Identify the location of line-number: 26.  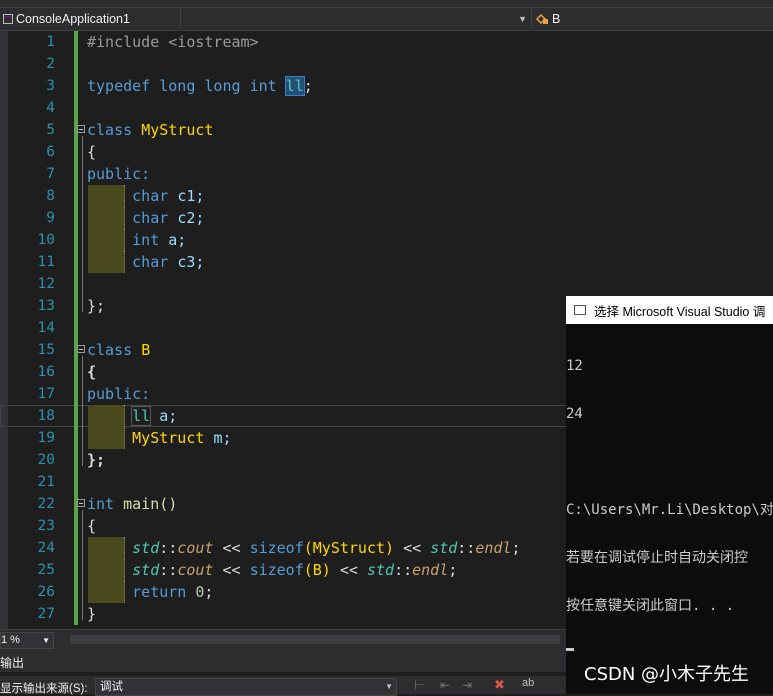
(46, 592).